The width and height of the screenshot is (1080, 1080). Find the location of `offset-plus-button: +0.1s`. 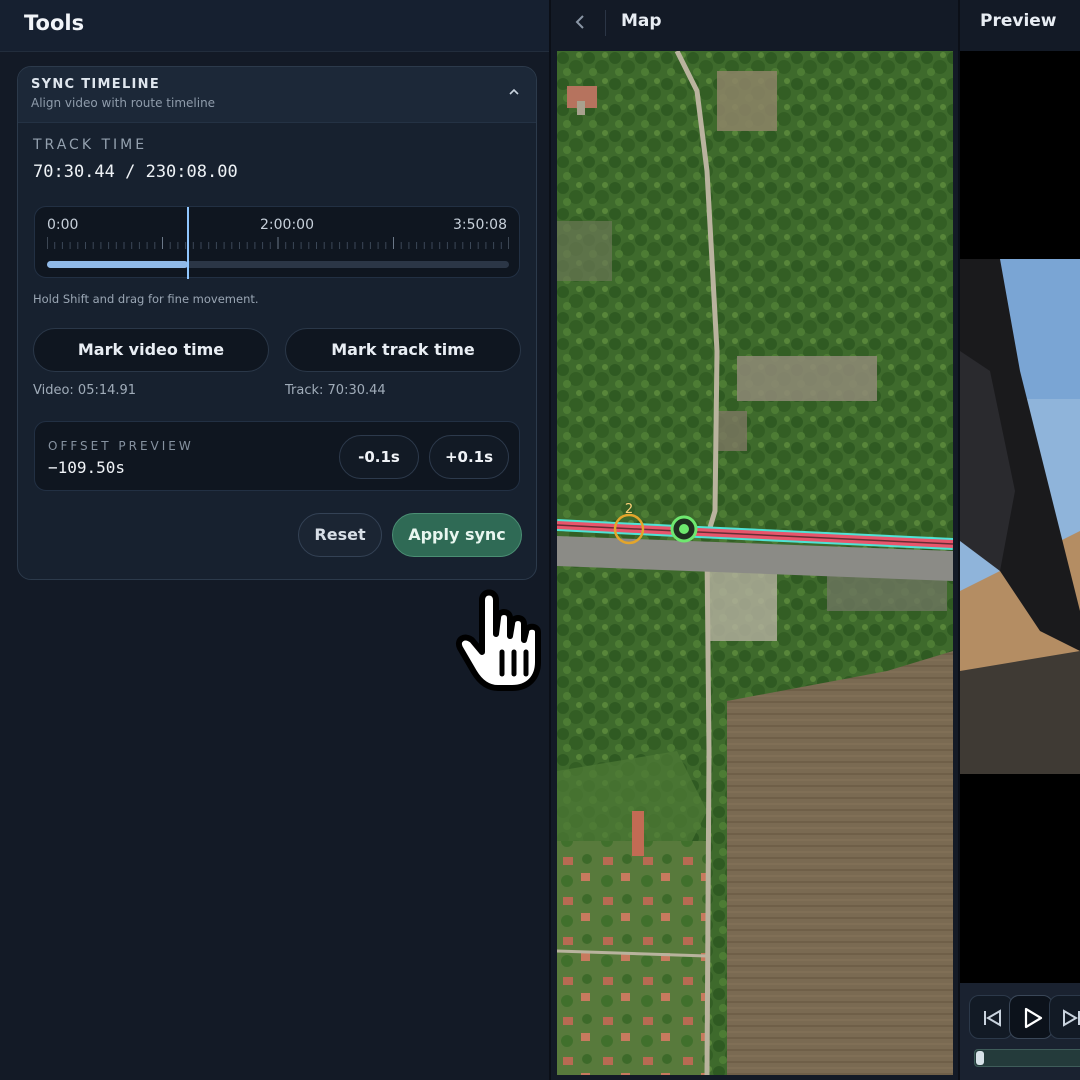

offset-plus-button: +0.1s is located at coordinates (469, 457).